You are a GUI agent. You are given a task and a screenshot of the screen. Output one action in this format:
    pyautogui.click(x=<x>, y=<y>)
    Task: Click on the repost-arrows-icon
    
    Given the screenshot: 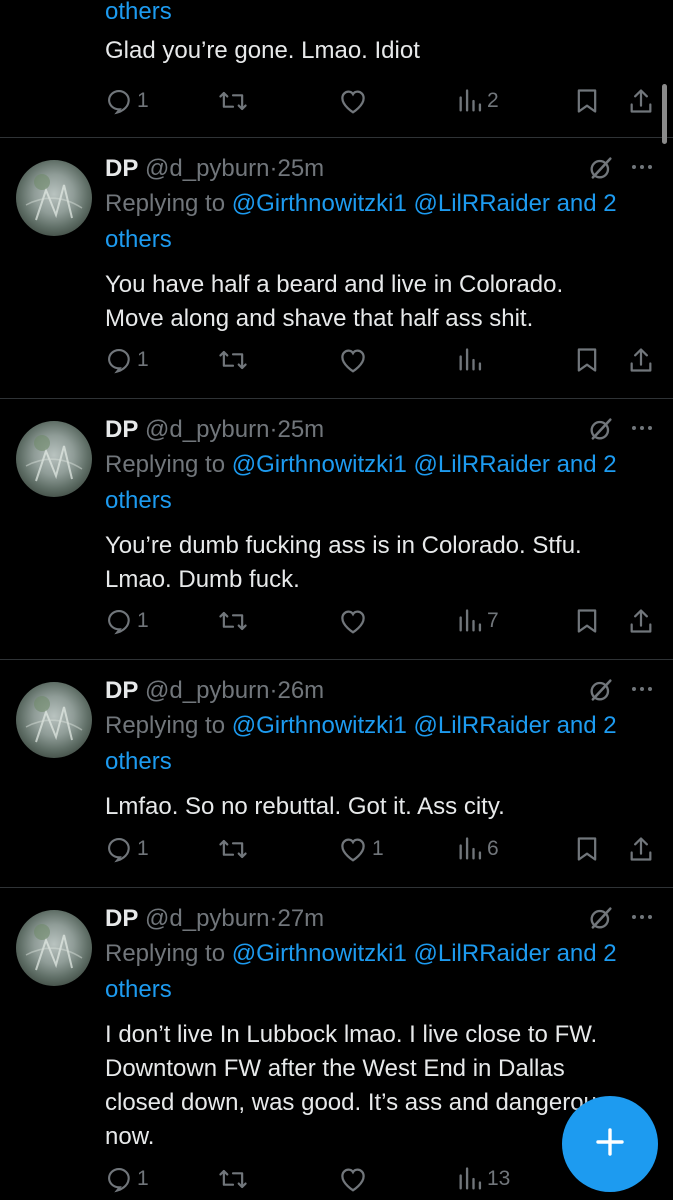 What is the action you would take?
    pyautogui.click(x=233, y=849)
    